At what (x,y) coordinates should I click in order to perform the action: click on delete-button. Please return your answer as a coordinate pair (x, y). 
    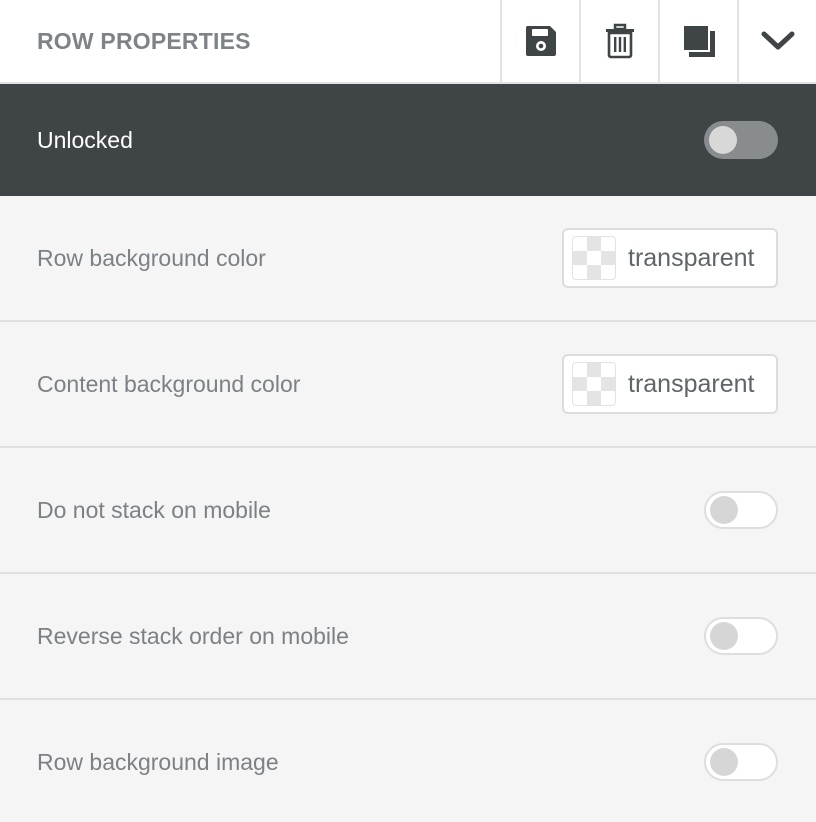
    Looking at the image, I should click on (618, 41).